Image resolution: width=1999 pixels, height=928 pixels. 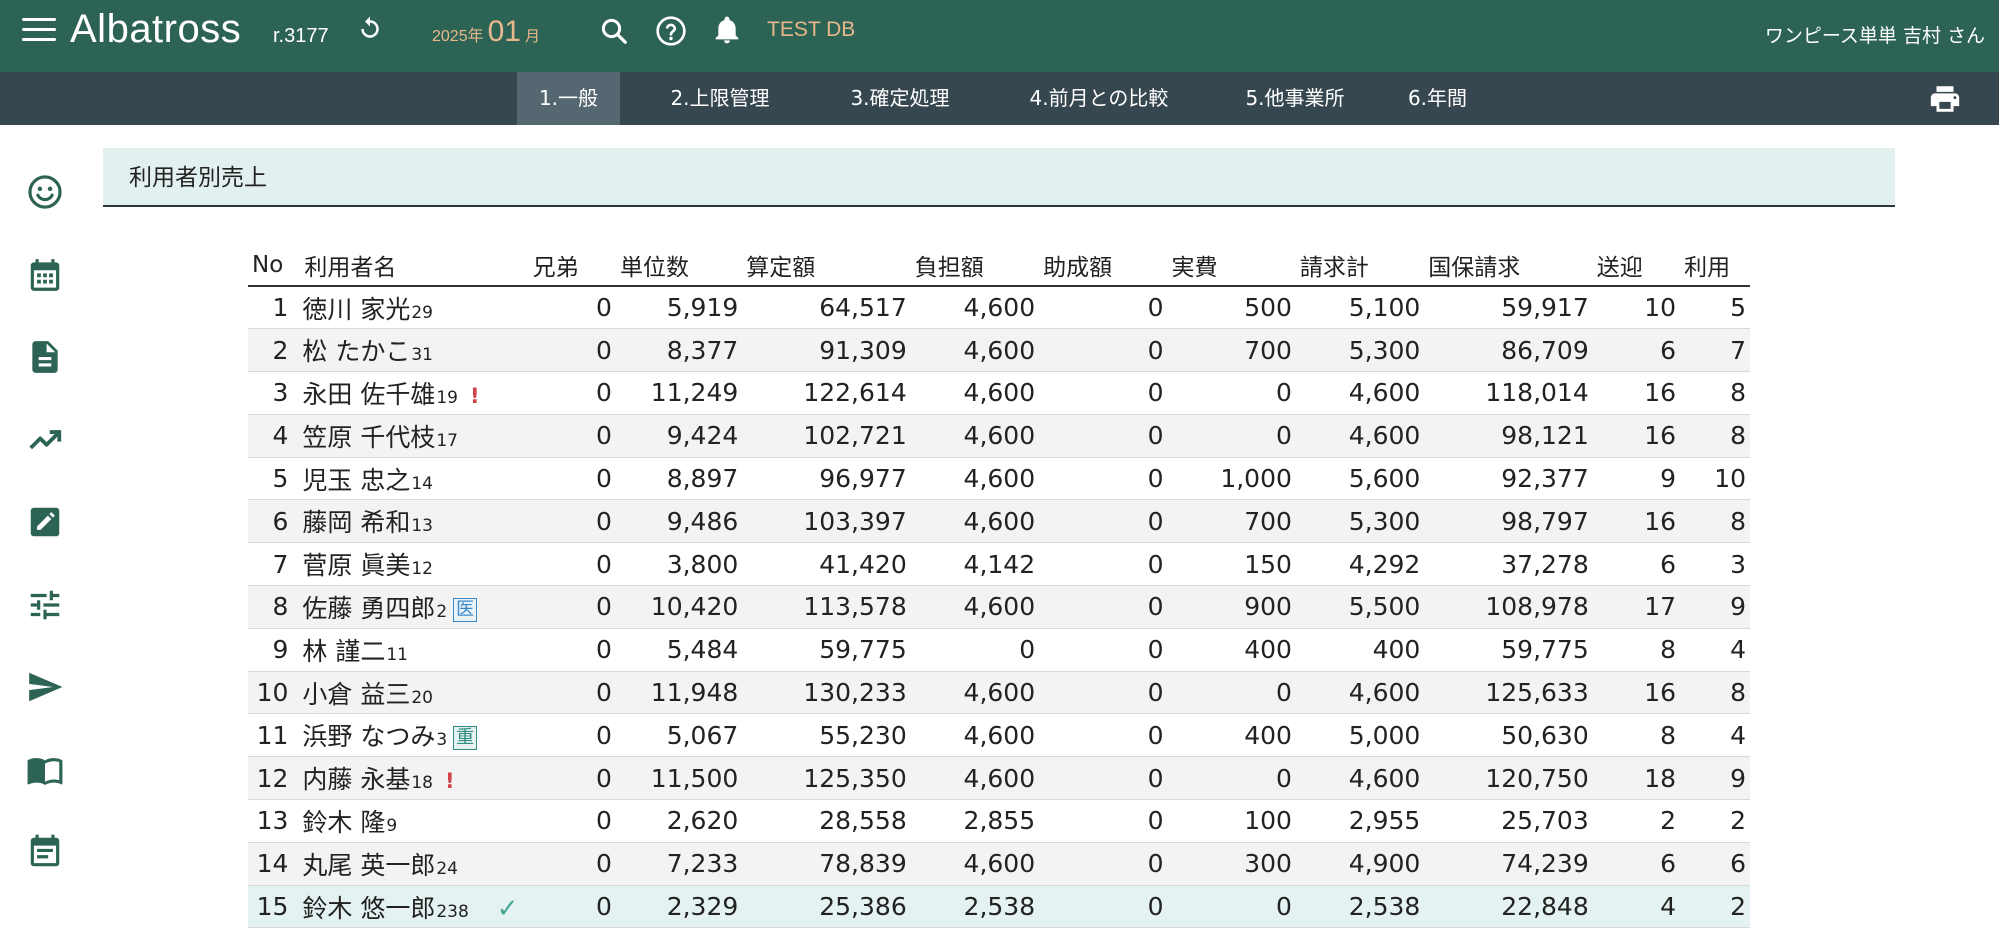 I want to click on user-name-text: 鈴木 隆, so click(x=343, y=822).